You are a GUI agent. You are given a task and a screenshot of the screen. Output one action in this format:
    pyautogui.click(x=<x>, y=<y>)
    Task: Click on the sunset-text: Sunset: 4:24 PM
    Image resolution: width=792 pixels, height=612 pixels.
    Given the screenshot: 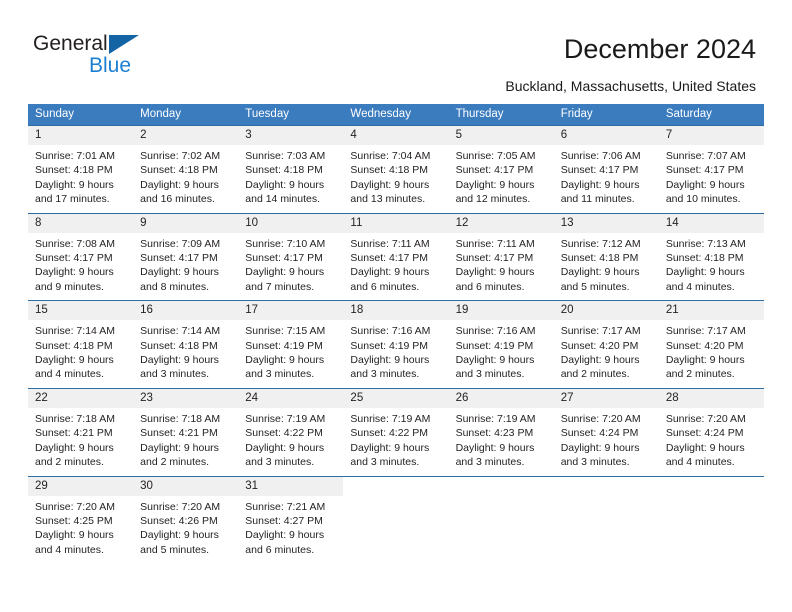 What is the action you would take?
    pyautogui.click(x=704, y=433)
    